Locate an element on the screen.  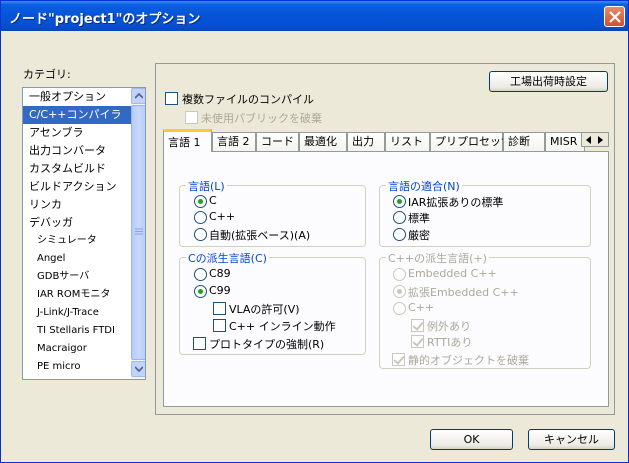
embedded-cpp-label: Embedded C++ is located at coordinates (452, 273).